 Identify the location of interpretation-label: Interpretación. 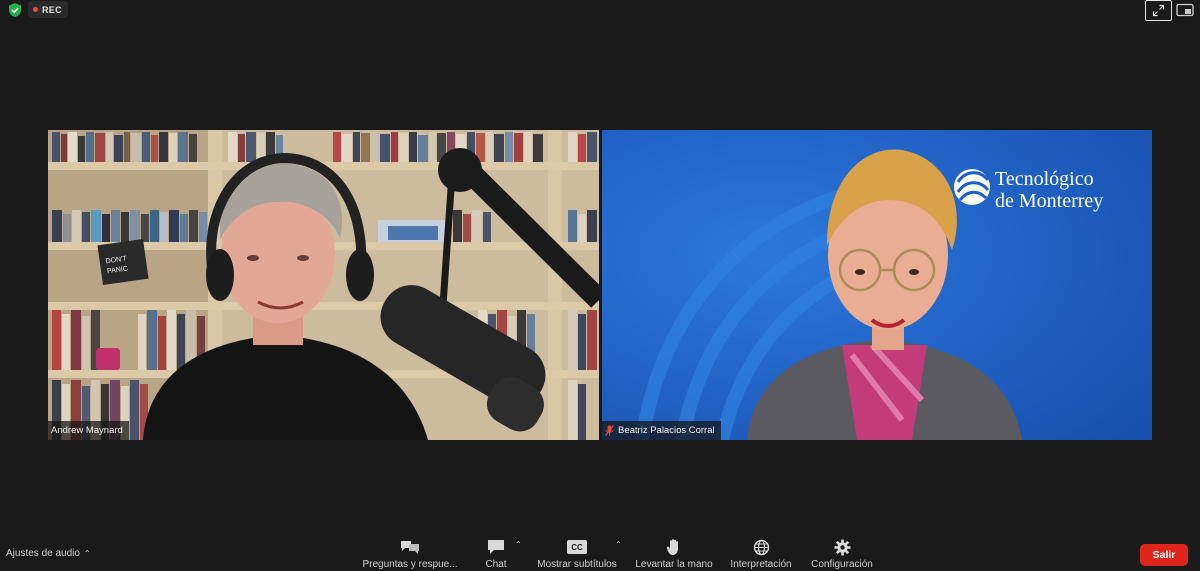
(761, 564).